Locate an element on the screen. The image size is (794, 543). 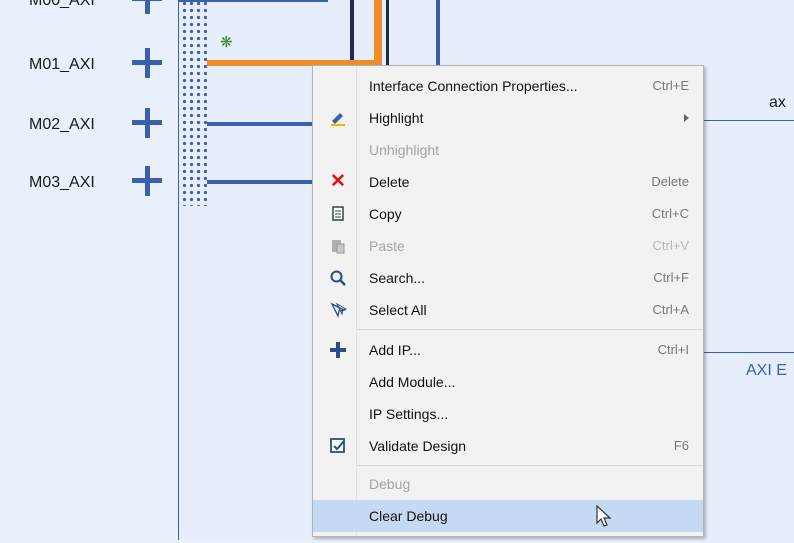
right-block-upper is located at coordinates (747, 240).